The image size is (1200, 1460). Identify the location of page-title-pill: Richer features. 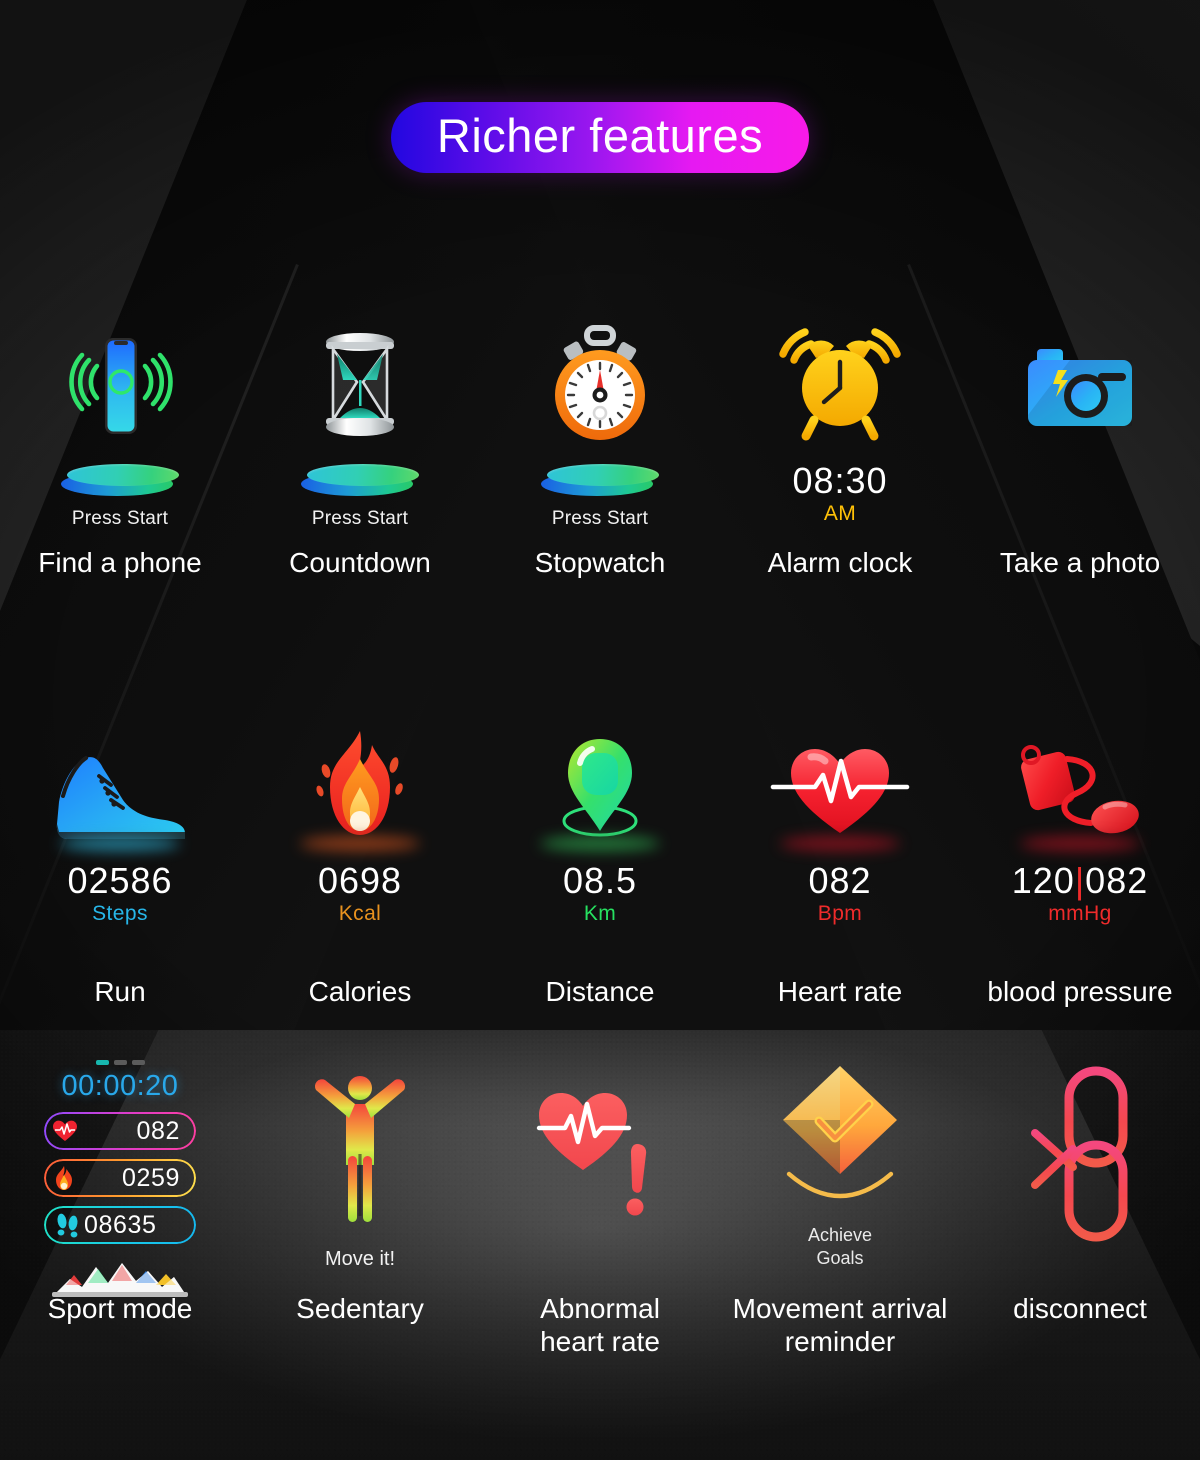
(600, 137).